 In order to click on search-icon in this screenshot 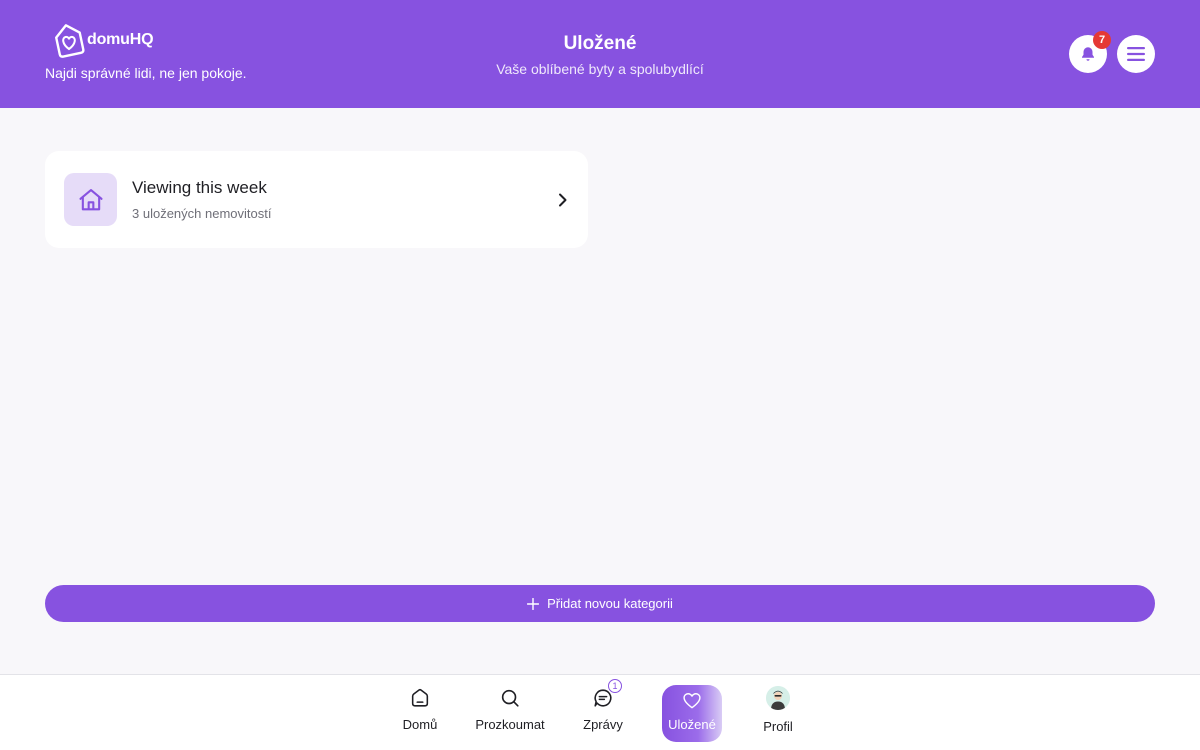, I will do `click(510, 698)`.